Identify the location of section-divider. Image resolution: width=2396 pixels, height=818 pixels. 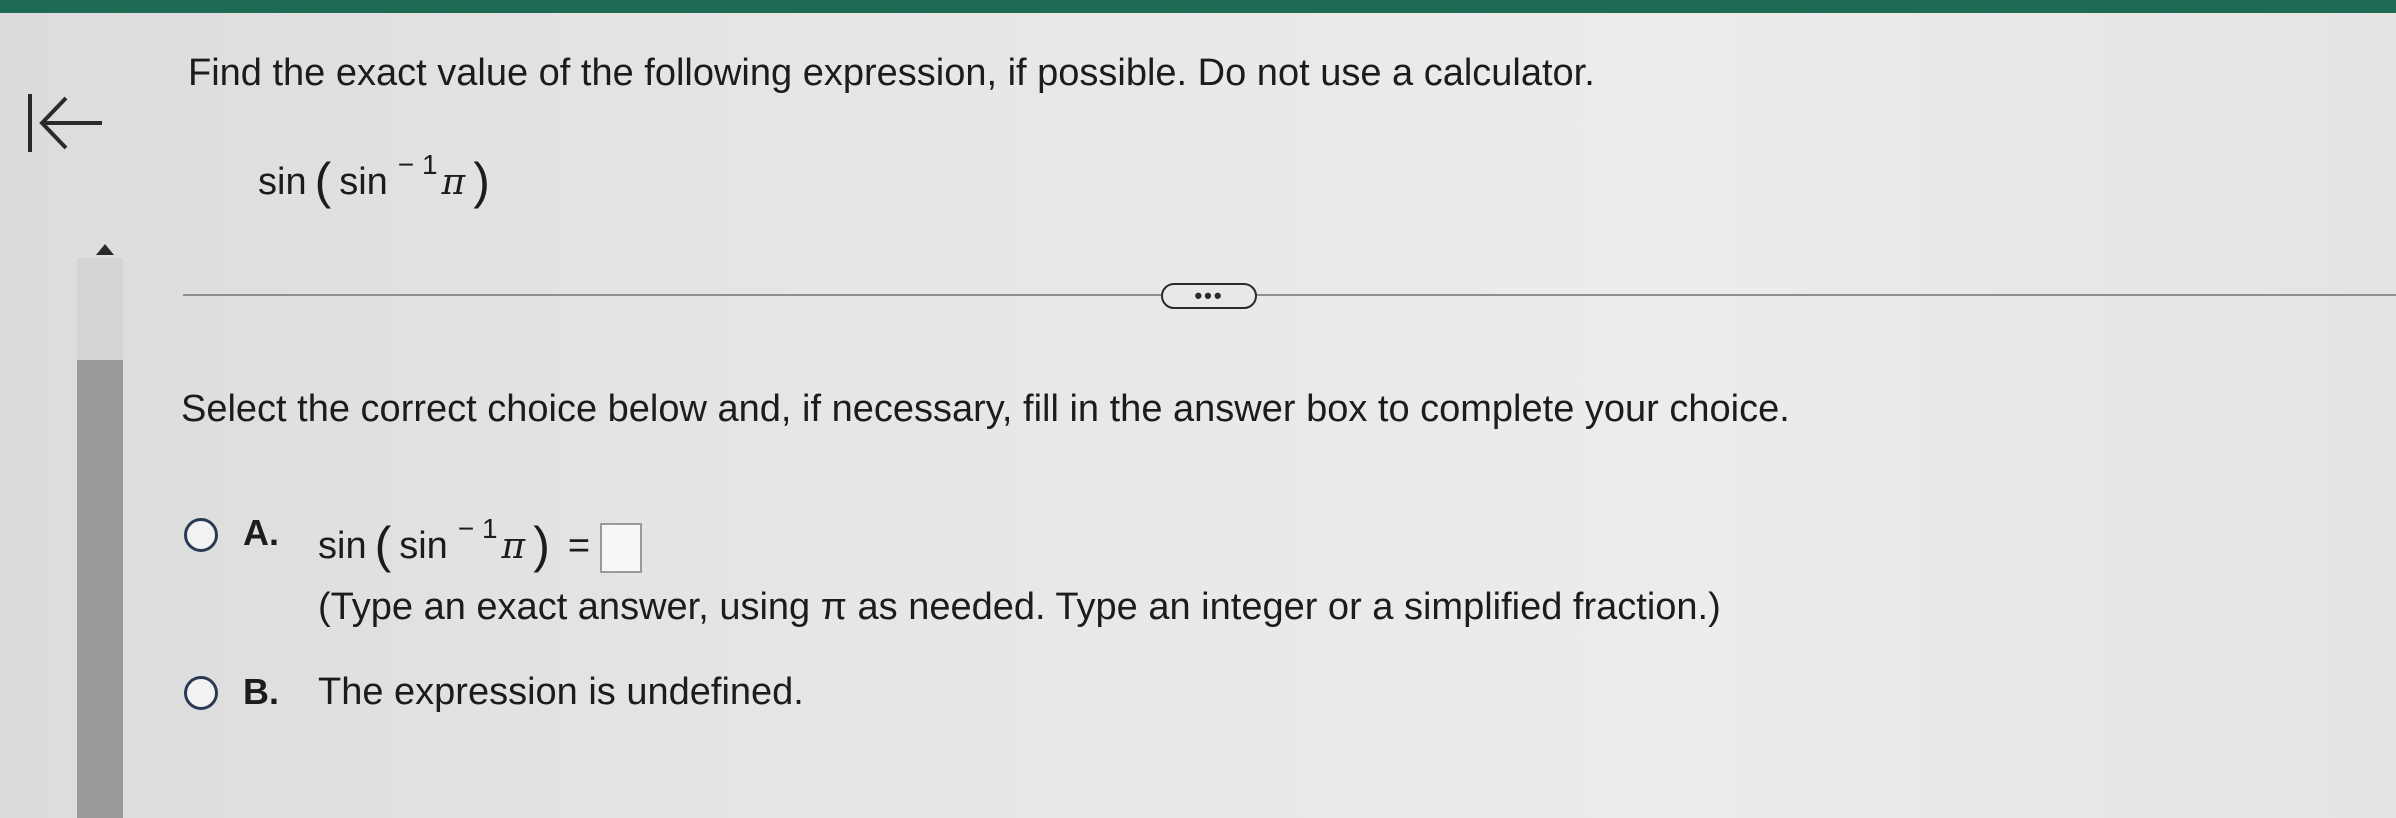
(1289, 295).